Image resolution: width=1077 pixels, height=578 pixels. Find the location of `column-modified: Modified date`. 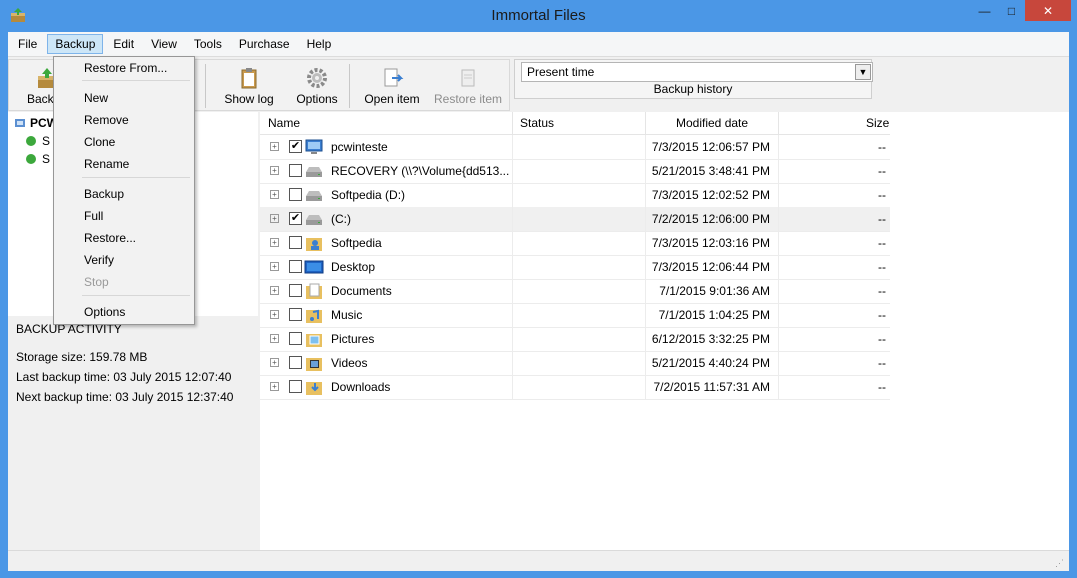

column-modified: Modified date is located at coordinates (712, 123).